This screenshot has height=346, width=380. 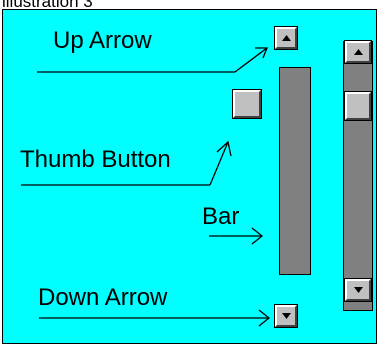 I want to click on assembled-up-arrow-button, so click(x=358, y=52).